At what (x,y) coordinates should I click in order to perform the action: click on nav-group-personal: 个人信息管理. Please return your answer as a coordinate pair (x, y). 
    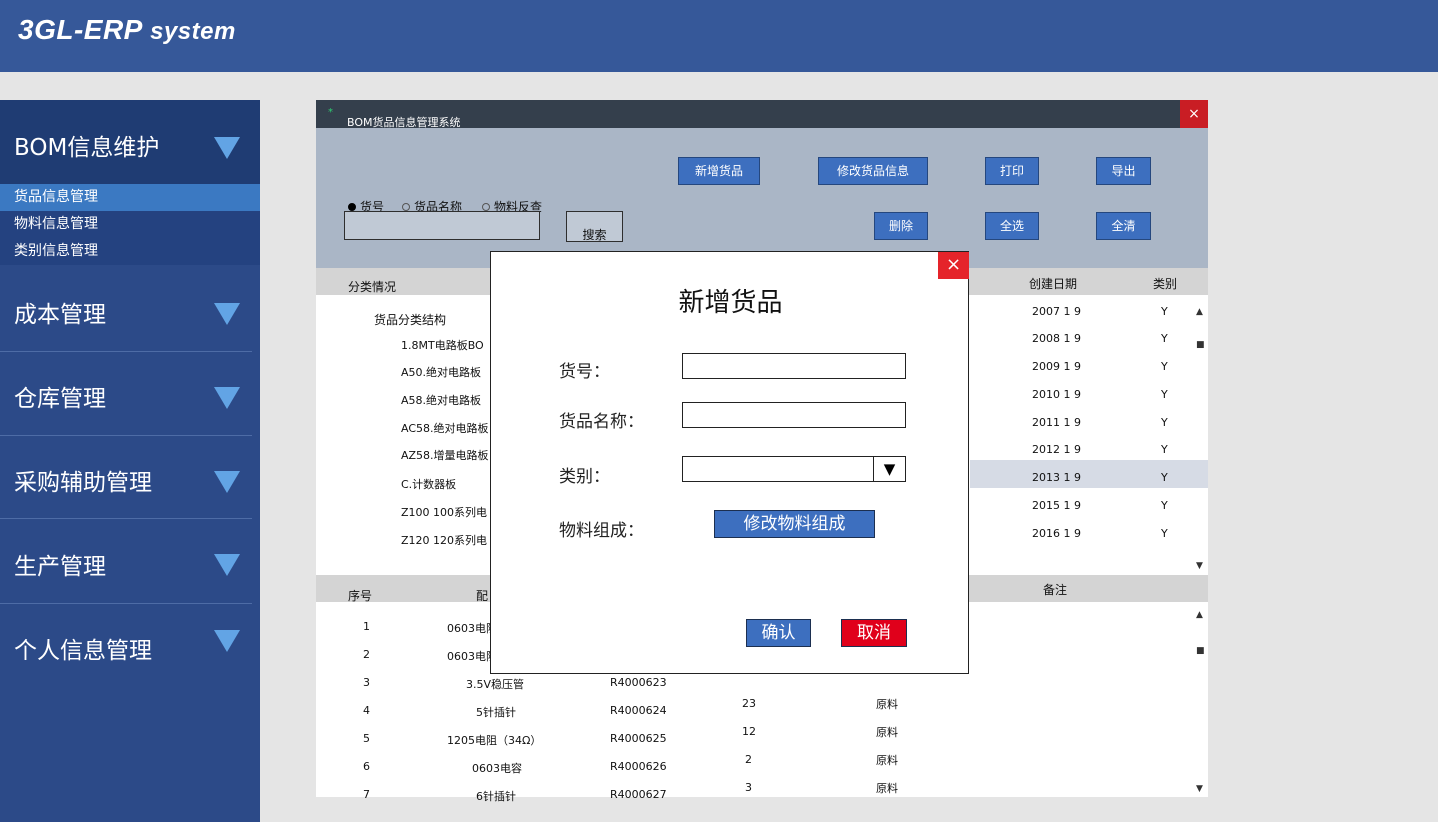
    Looking at the image, I should click on (130, 645).